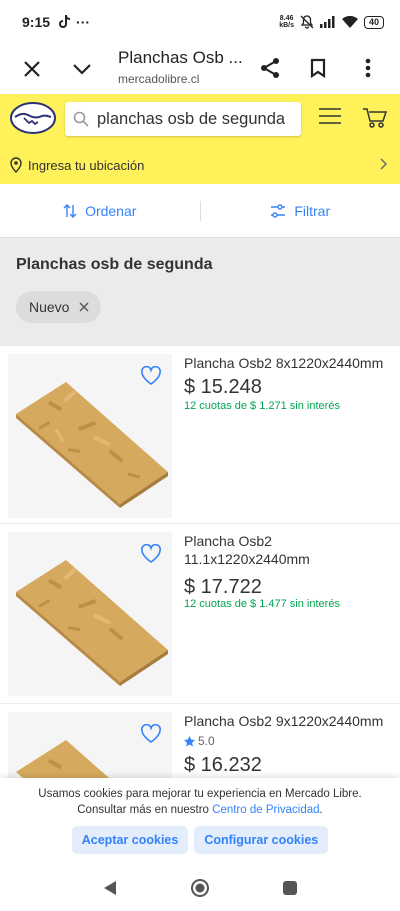 The height and width of the screenshot is (911, 400). Describe the element at coordinates (286, 363) in the screenshot. I see `product-title: Plancha Osb2 8x1220x2440mm` at that location.